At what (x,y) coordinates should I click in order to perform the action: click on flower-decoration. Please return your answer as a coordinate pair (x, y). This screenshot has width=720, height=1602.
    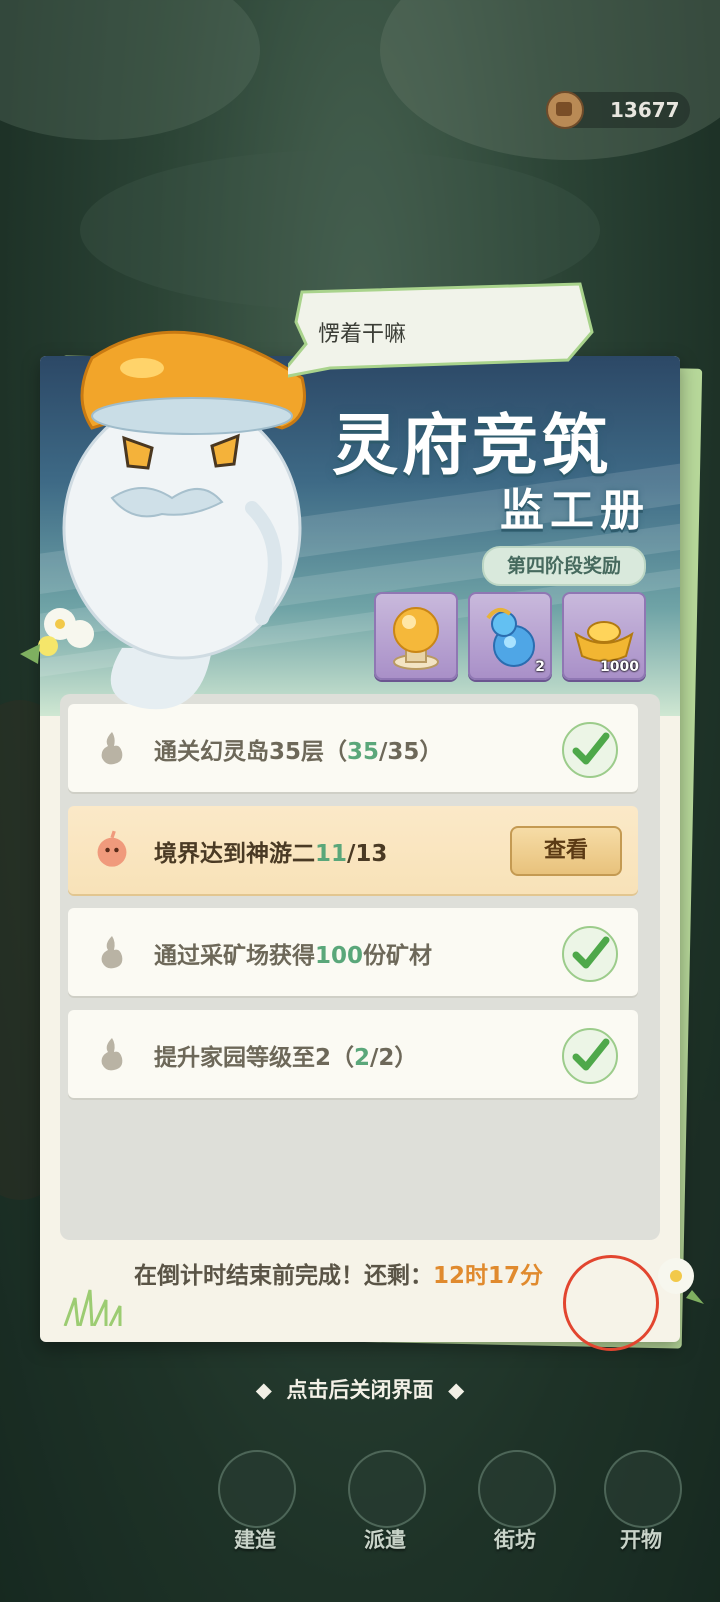
    Looking at the image, I should click on (57, 636).